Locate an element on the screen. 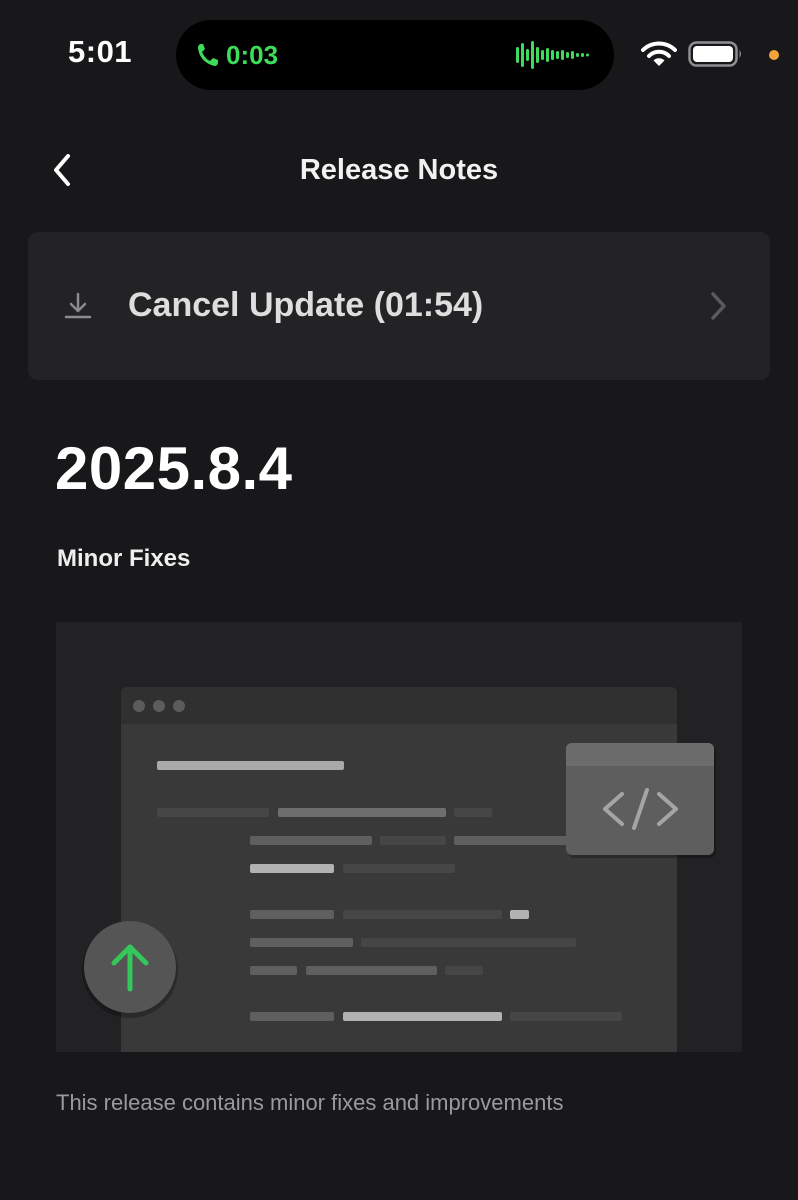  waveform-icon is located at coordinates (552, 55).